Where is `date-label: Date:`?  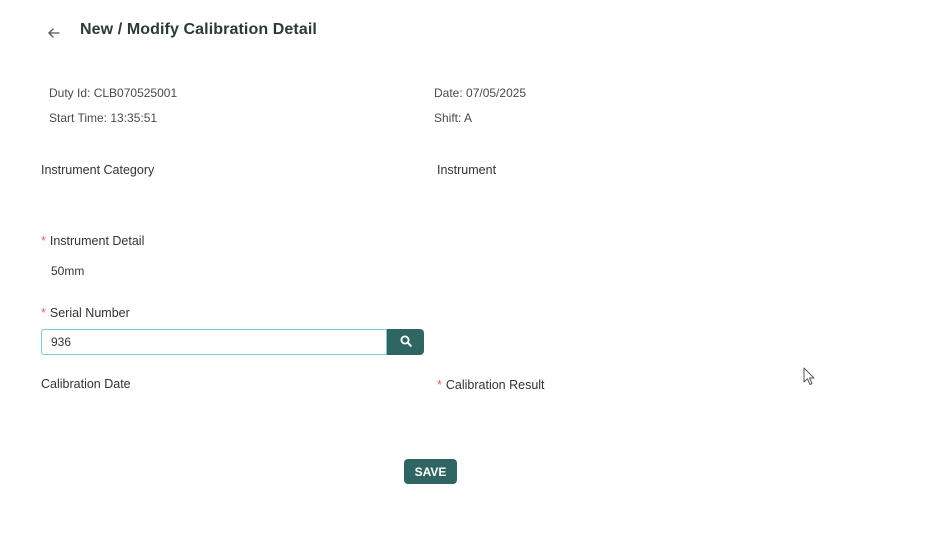 date-label: Date: is located at coordinates (448, 93).